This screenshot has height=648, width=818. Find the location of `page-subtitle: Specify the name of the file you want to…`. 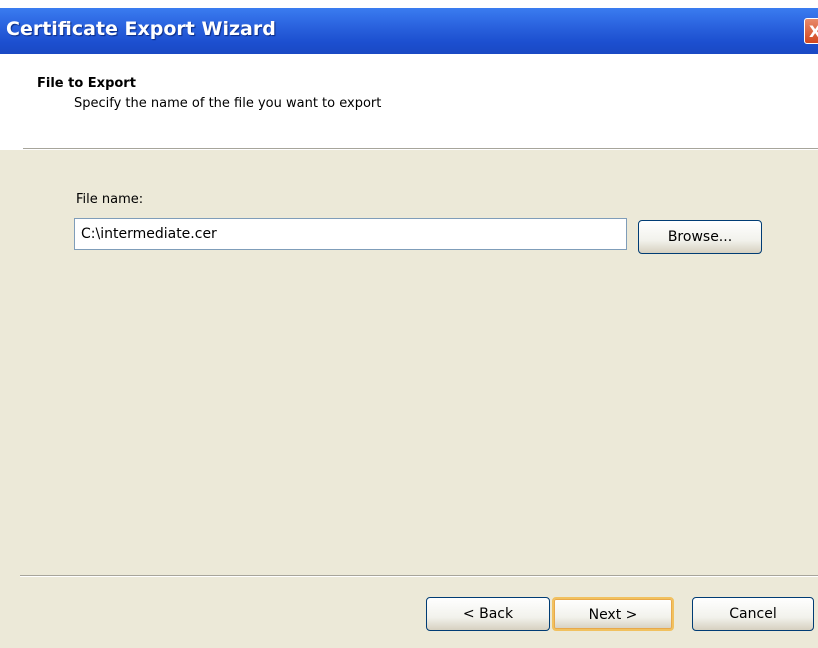

page-subtitle: Specify the name of the file you want to… is located at coordinates (228, 103).